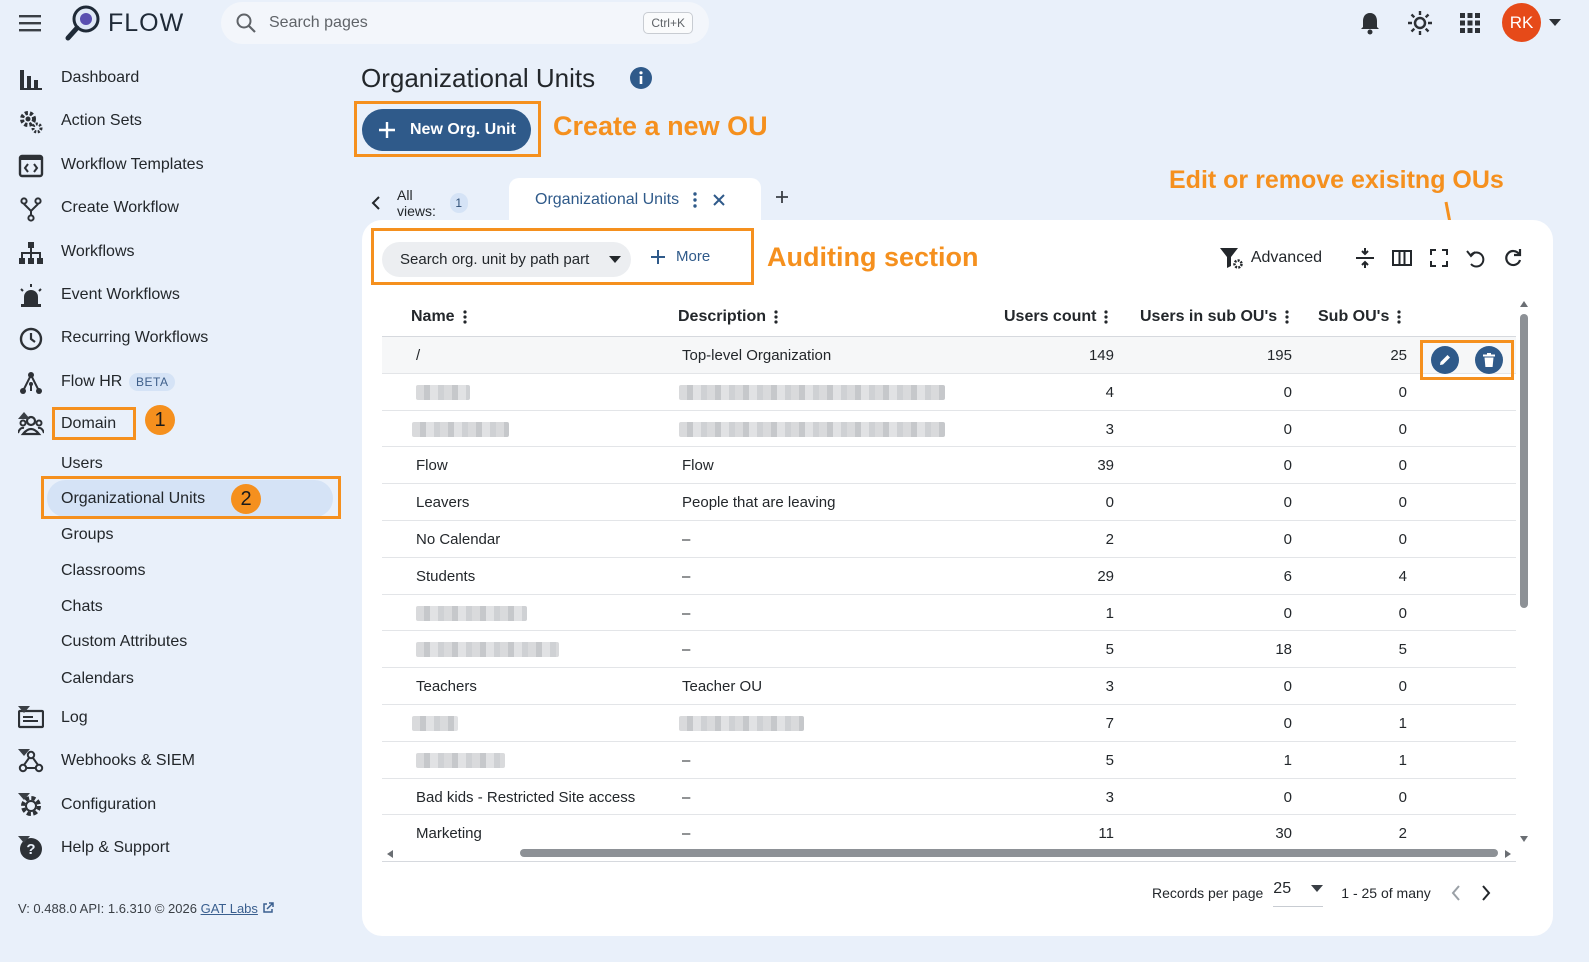  What do you see at coordinates (465, 23) in the screenshot?
I see `search-input: Search pages Ctrl+K` at bounding box center [465, 23].